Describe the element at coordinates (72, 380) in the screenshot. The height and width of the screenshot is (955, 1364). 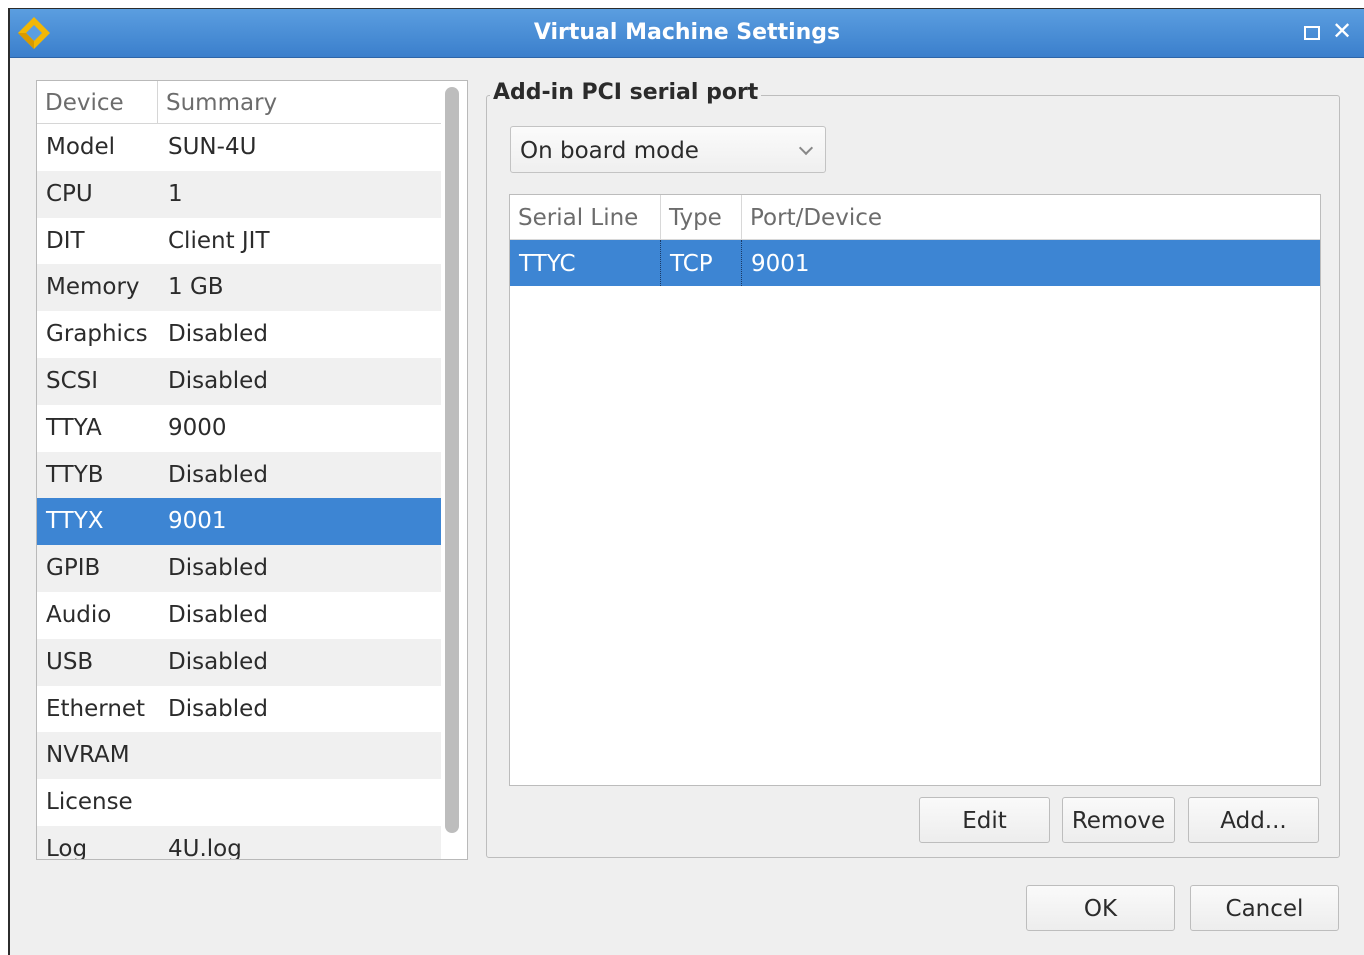
I see `device-name: SCSI` at that location.